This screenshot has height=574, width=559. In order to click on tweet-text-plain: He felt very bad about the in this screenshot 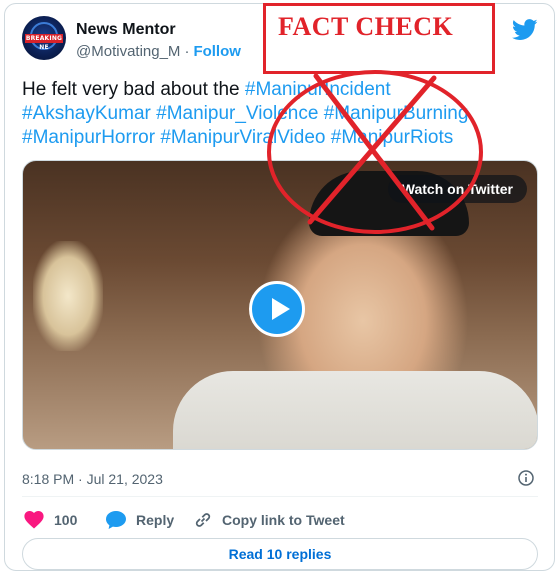, I will do `click(133, 89)`.